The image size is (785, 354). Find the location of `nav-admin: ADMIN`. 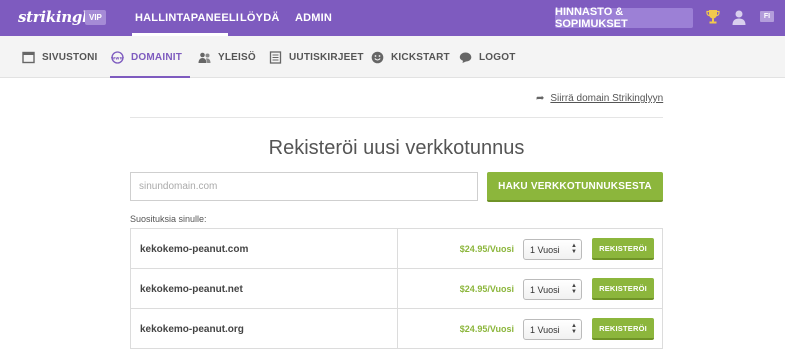

nav-admin: ADMIN is located at coordinates (313, 18).